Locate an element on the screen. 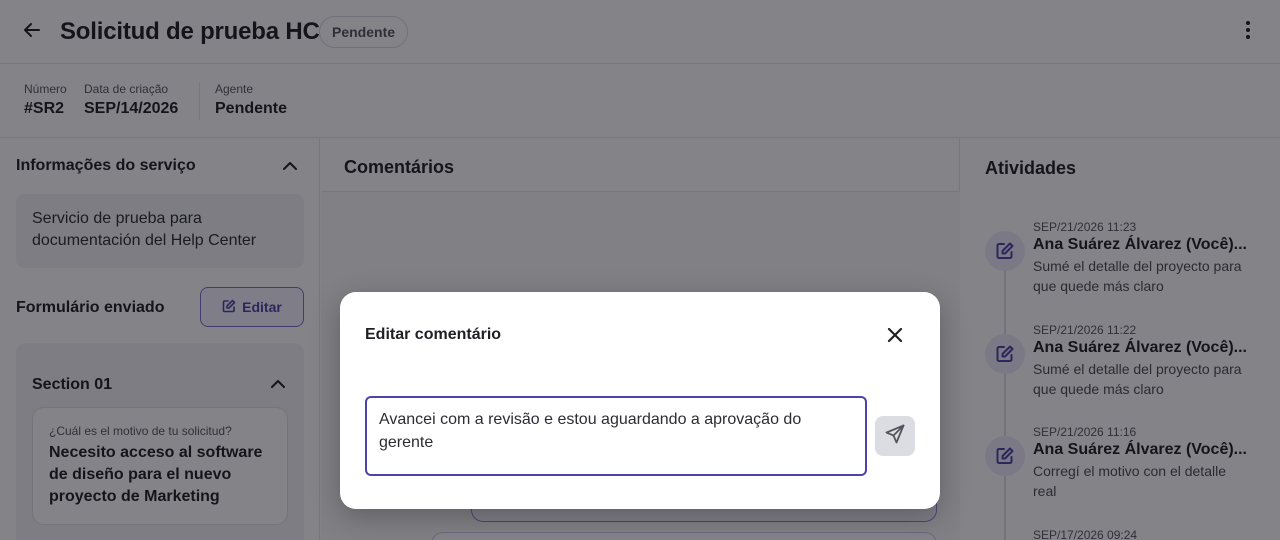 The image size is (1280, 540). send-icon is located at coordinates (895, 436).